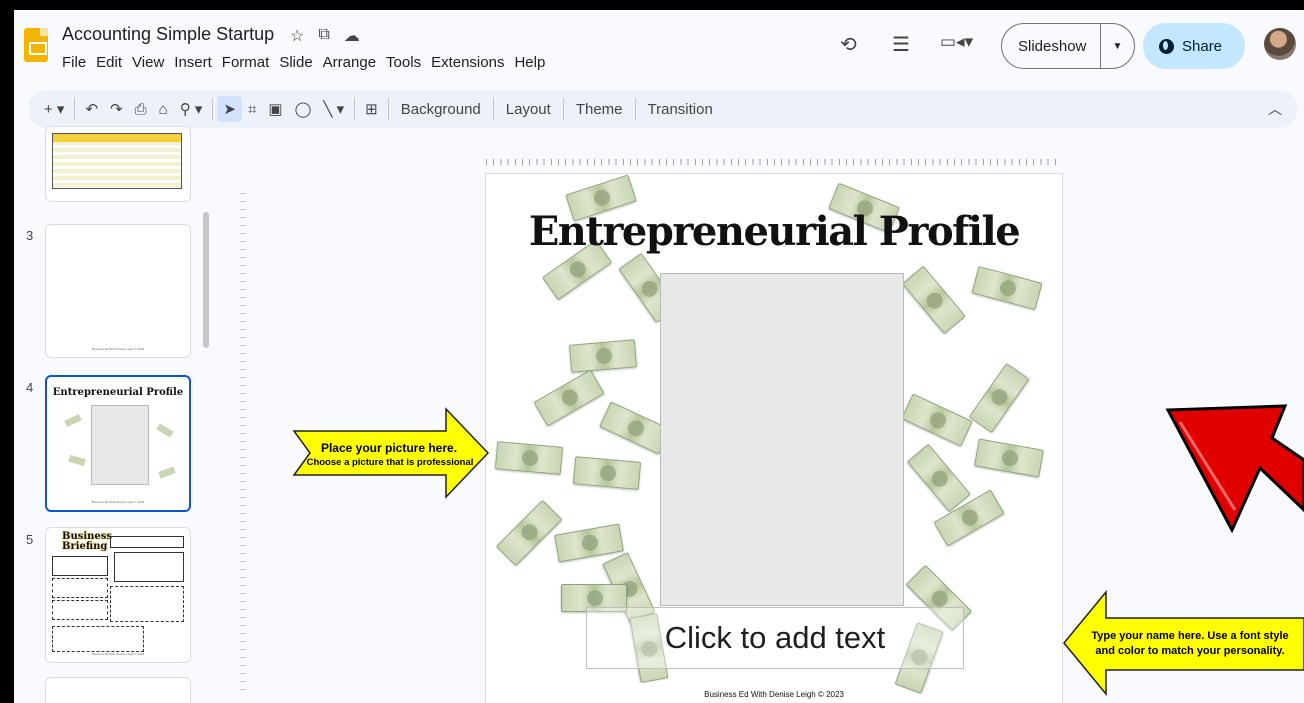  Describe the element at coordinates (54, 109) in the screenshot. I see `new-slide-icon: + ▾` at that location.